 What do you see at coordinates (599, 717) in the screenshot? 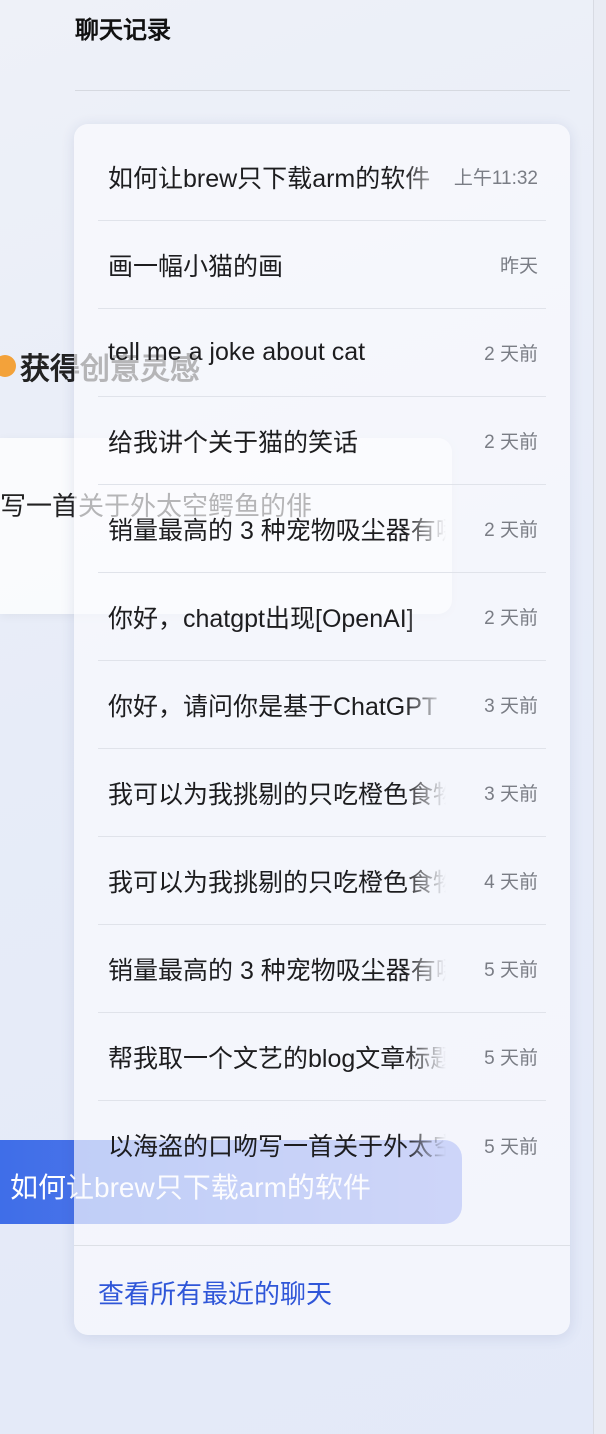
I see `window-edge` at bounding box center [599, 717].